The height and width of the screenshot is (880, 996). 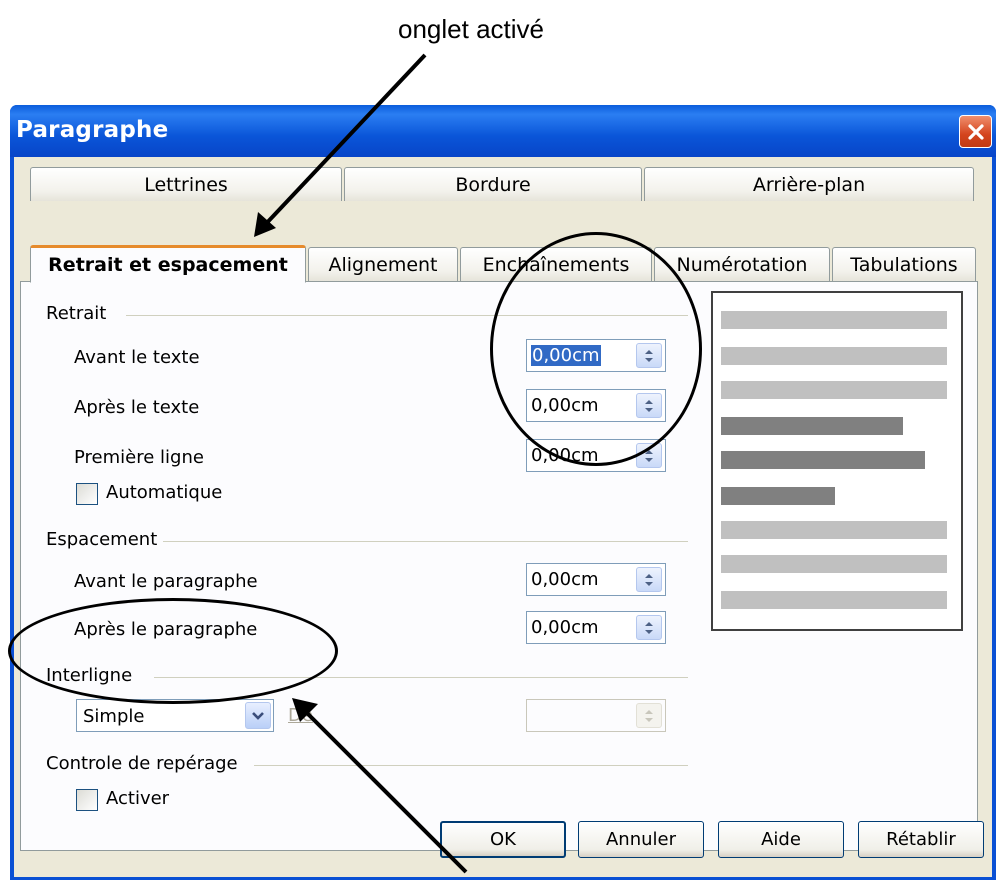 I want to click on tab-label: Numérotation, so click(x=742, y=264).